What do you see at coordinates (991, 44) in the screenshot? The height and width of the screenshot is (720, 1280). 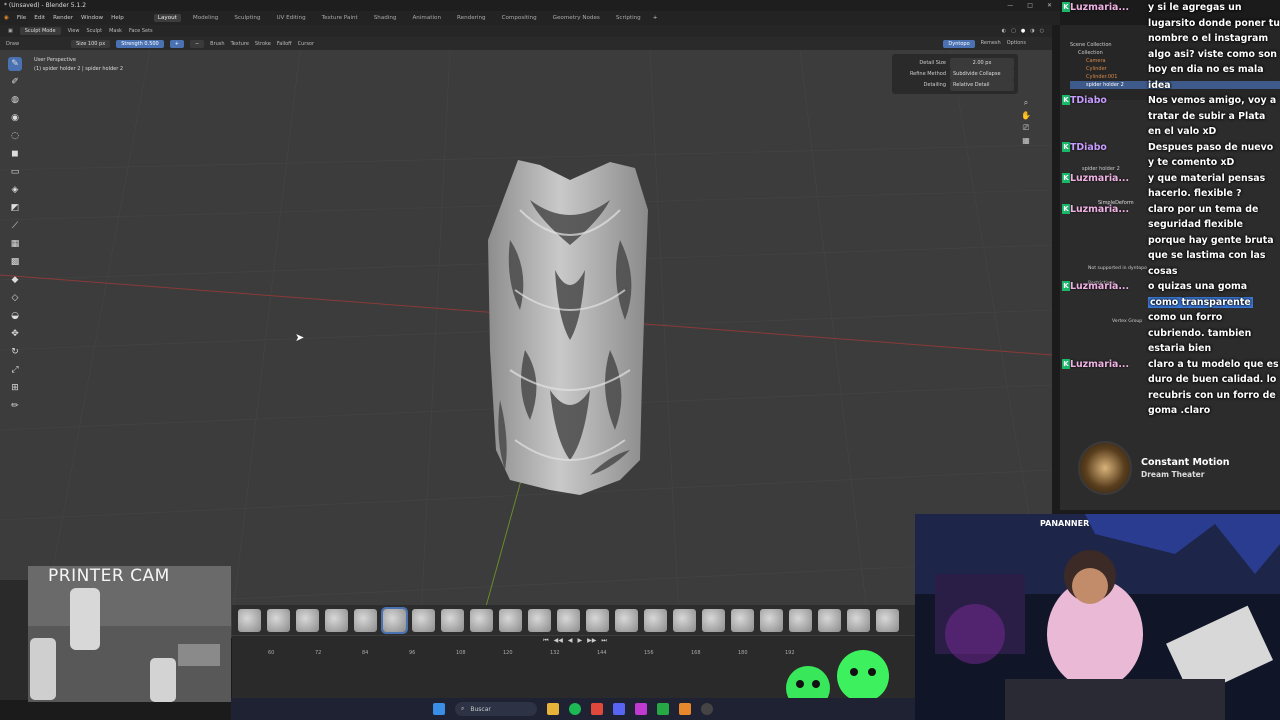 I see `remesh-button: Remesh` at bounding box center [991, 44].